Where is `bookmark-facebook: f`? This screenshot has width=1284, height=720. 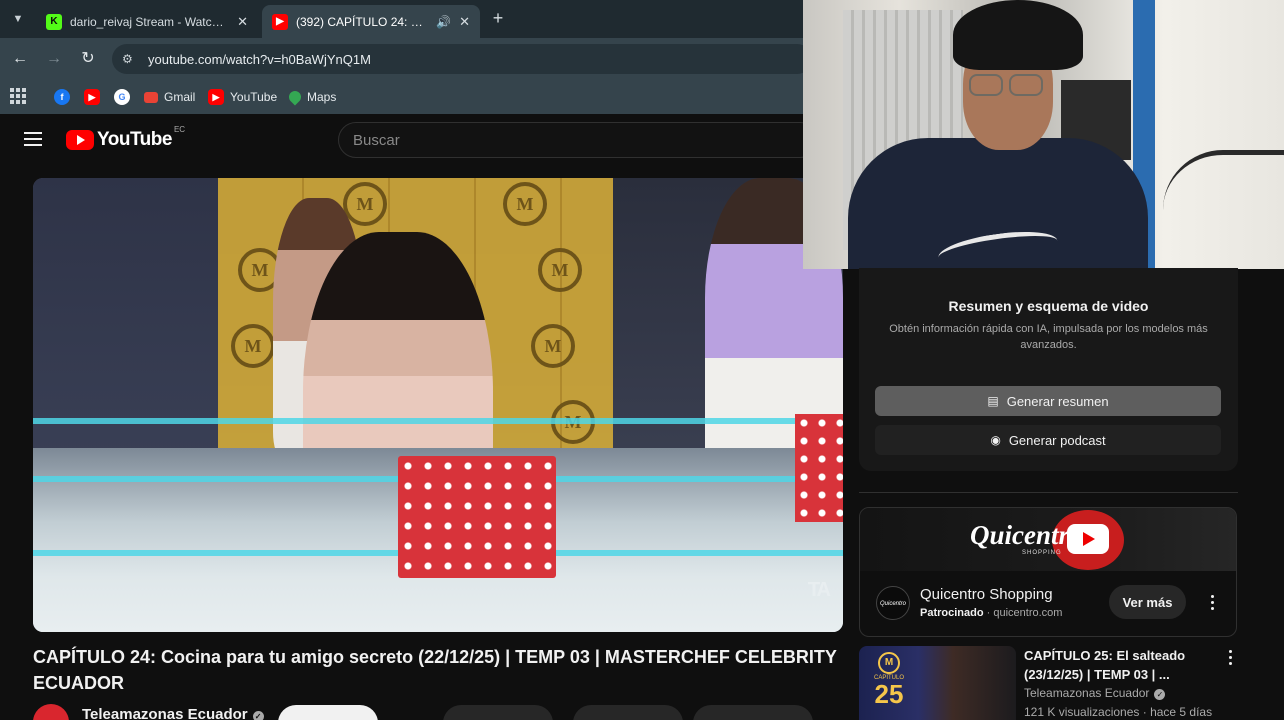
bookmark-facebook: f is located at coordinates (65, 97).